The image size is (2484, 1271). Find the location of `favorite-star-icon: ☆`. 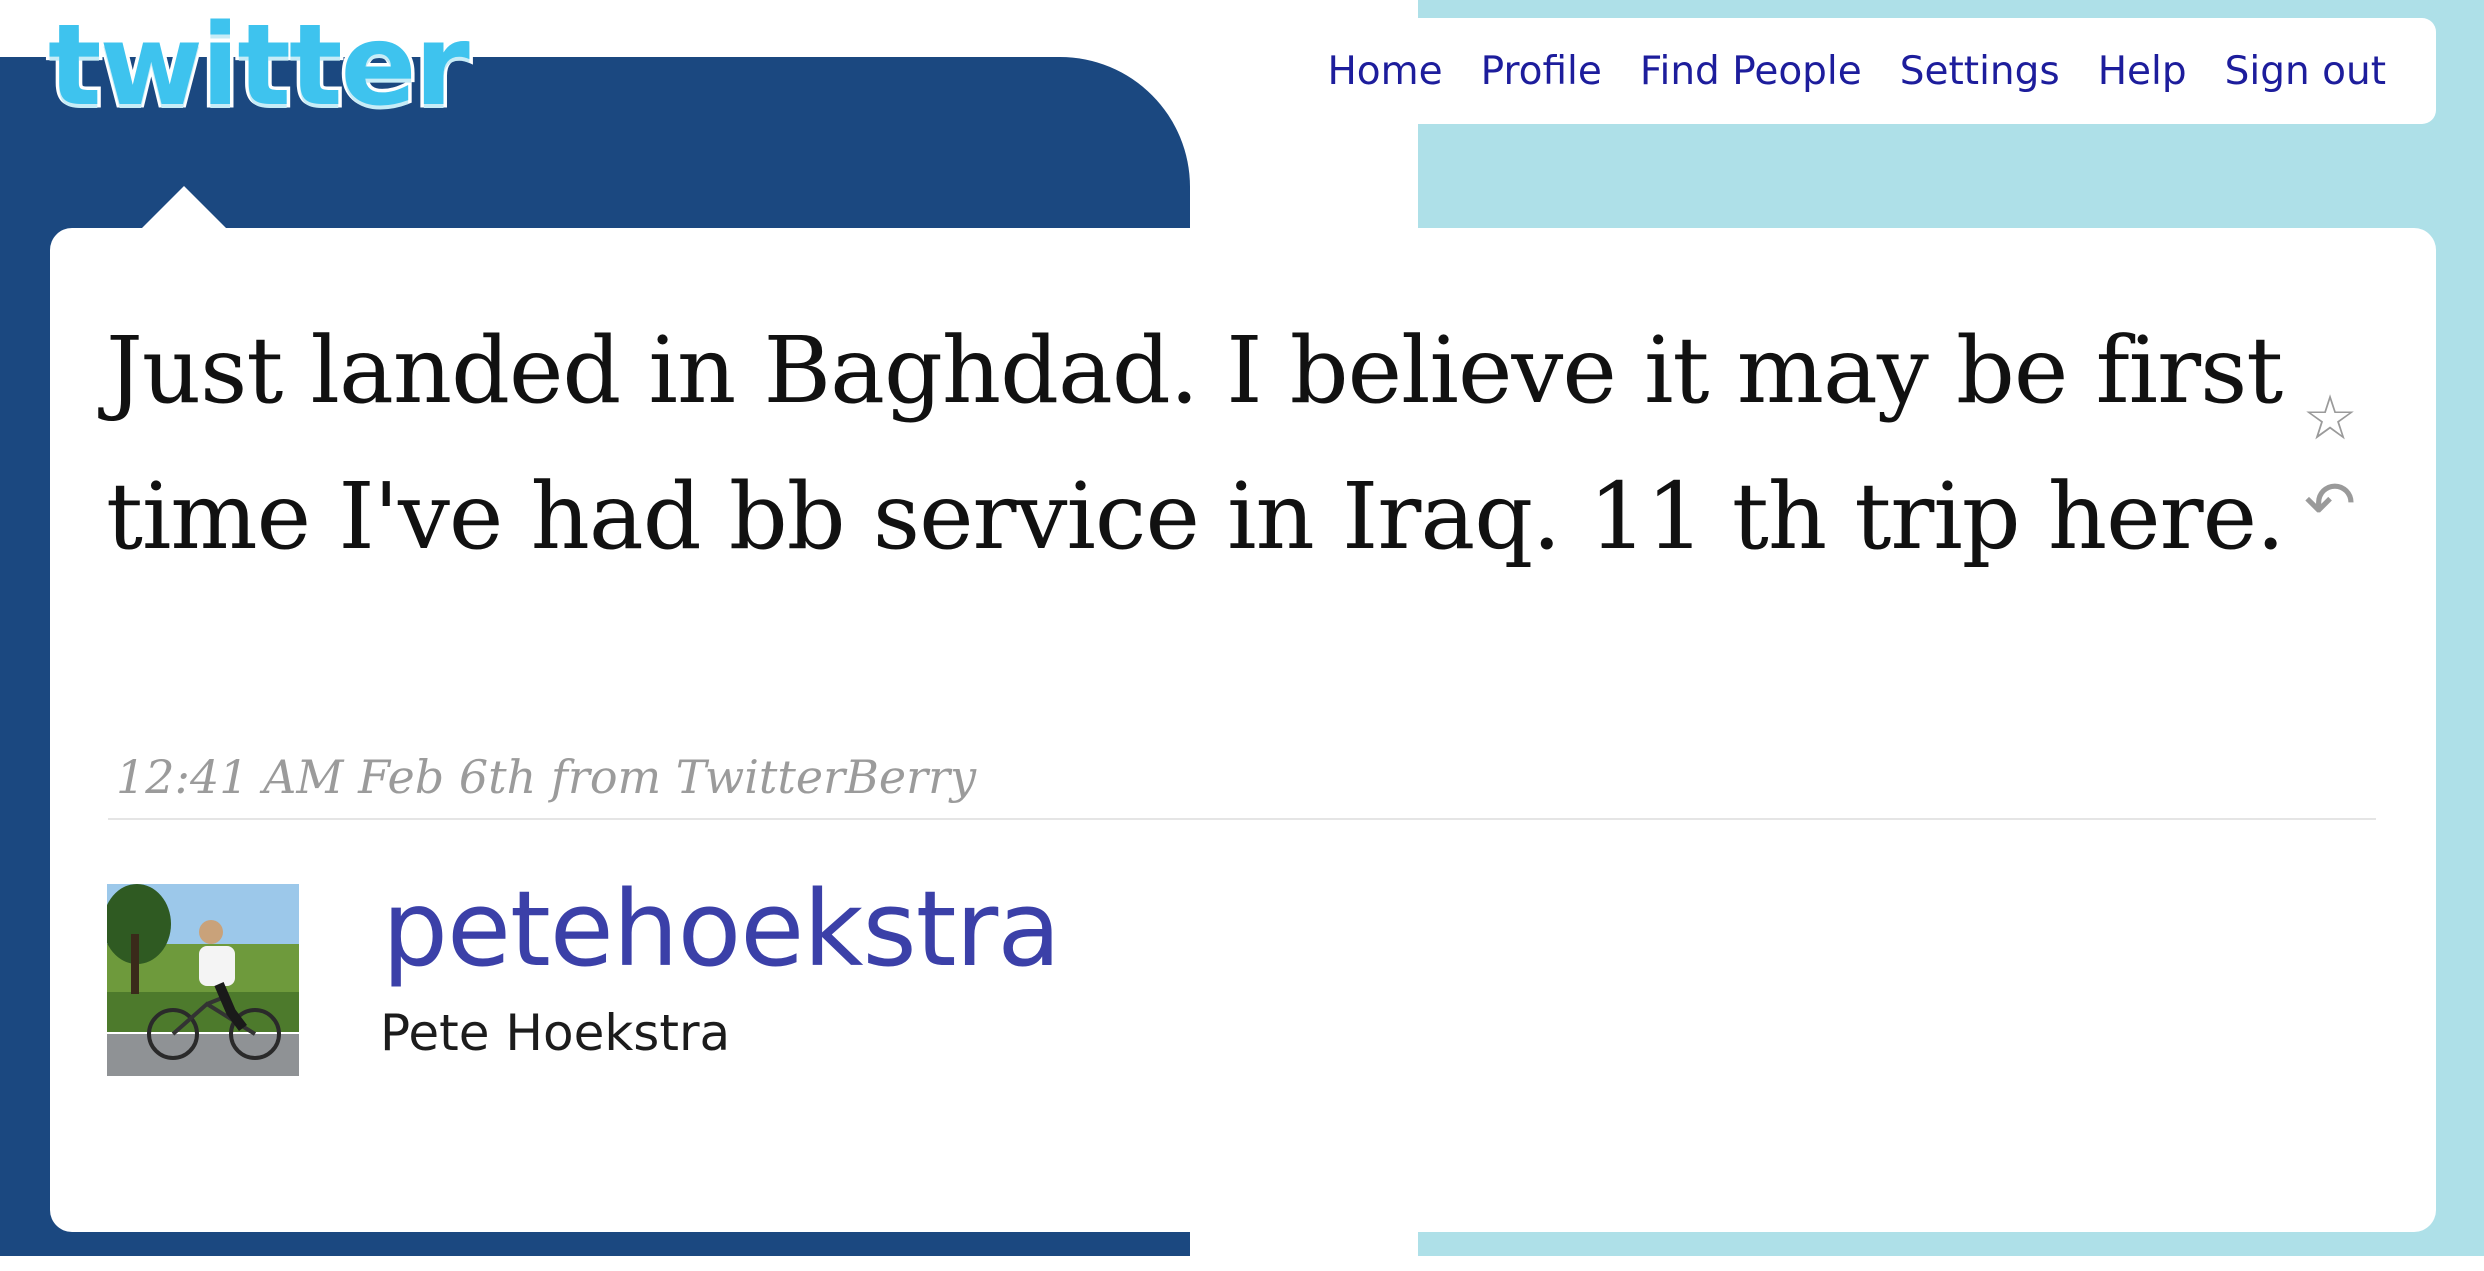

favorite-star-icon: ☆ is located at coordinates (2330, 418).